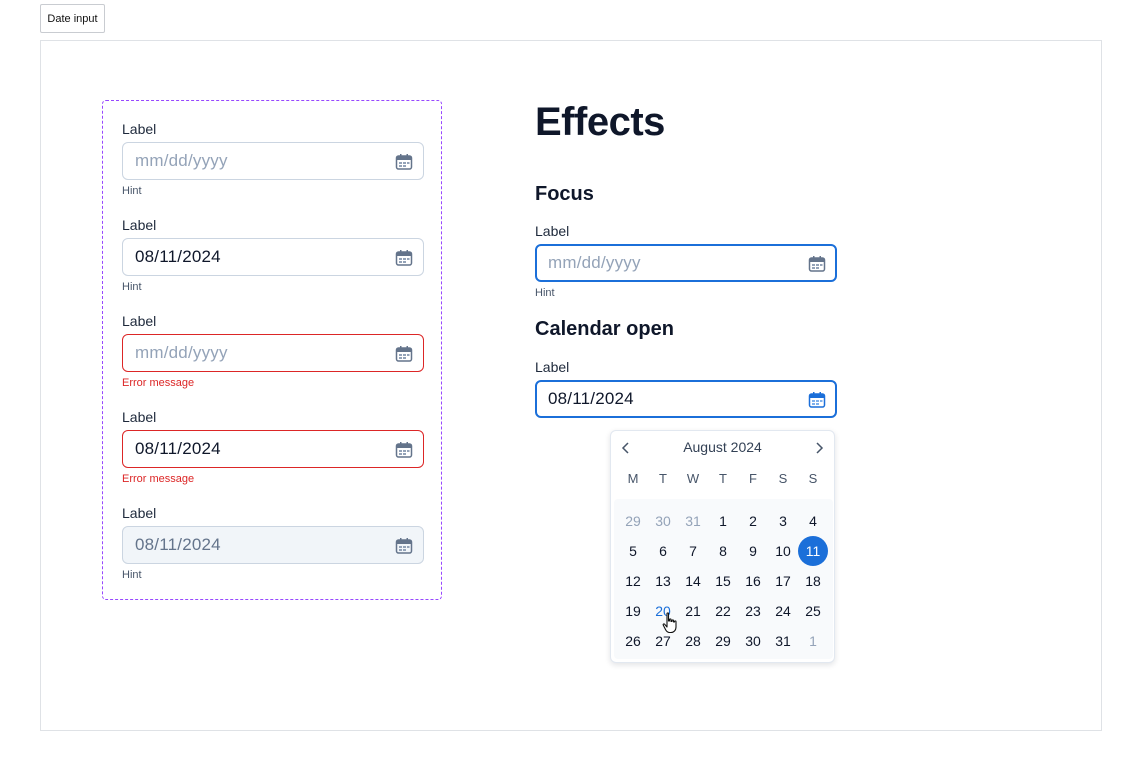  What do you see at coordinates (693, 551) in the screenshot?
I see `calendar-day: 7` at bounding box center [693, 551].